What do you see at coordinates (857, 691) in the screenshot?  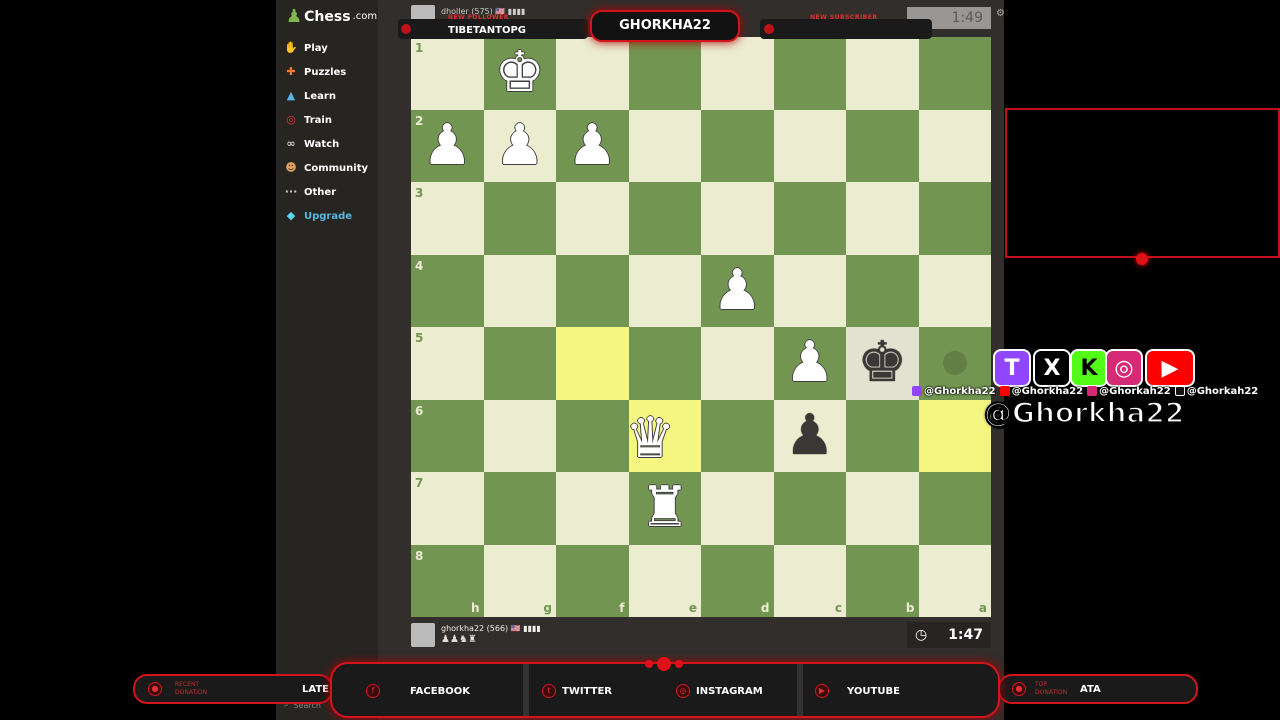 I see `youtube-link: ▶ YOUTUBE` at bounding box center [857, 691].